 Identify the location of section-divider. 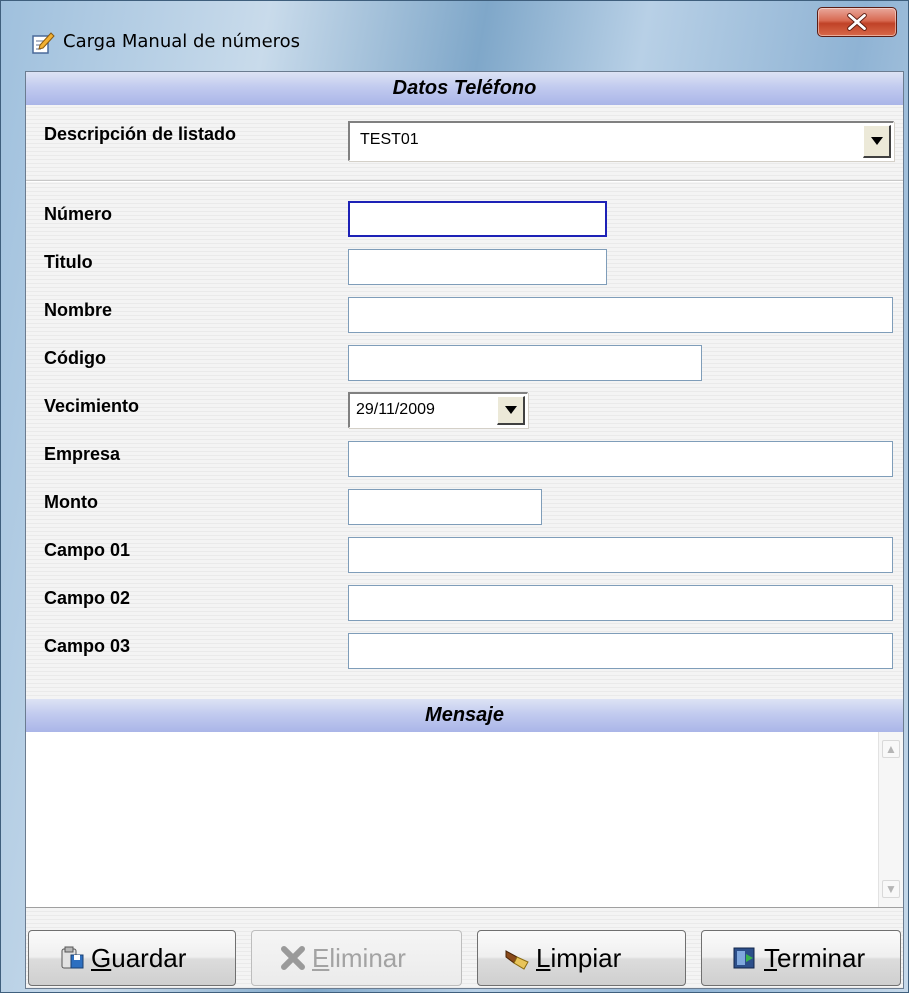
(464, 181).